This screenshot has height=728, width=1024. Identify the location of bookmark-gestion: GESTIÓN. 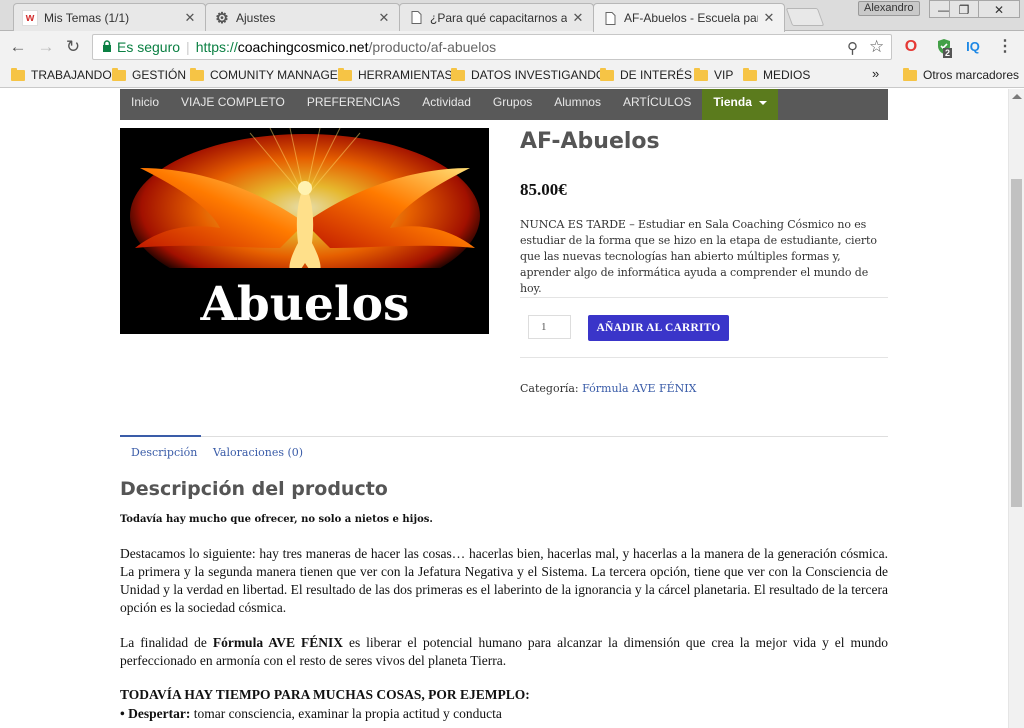
(149, 74).